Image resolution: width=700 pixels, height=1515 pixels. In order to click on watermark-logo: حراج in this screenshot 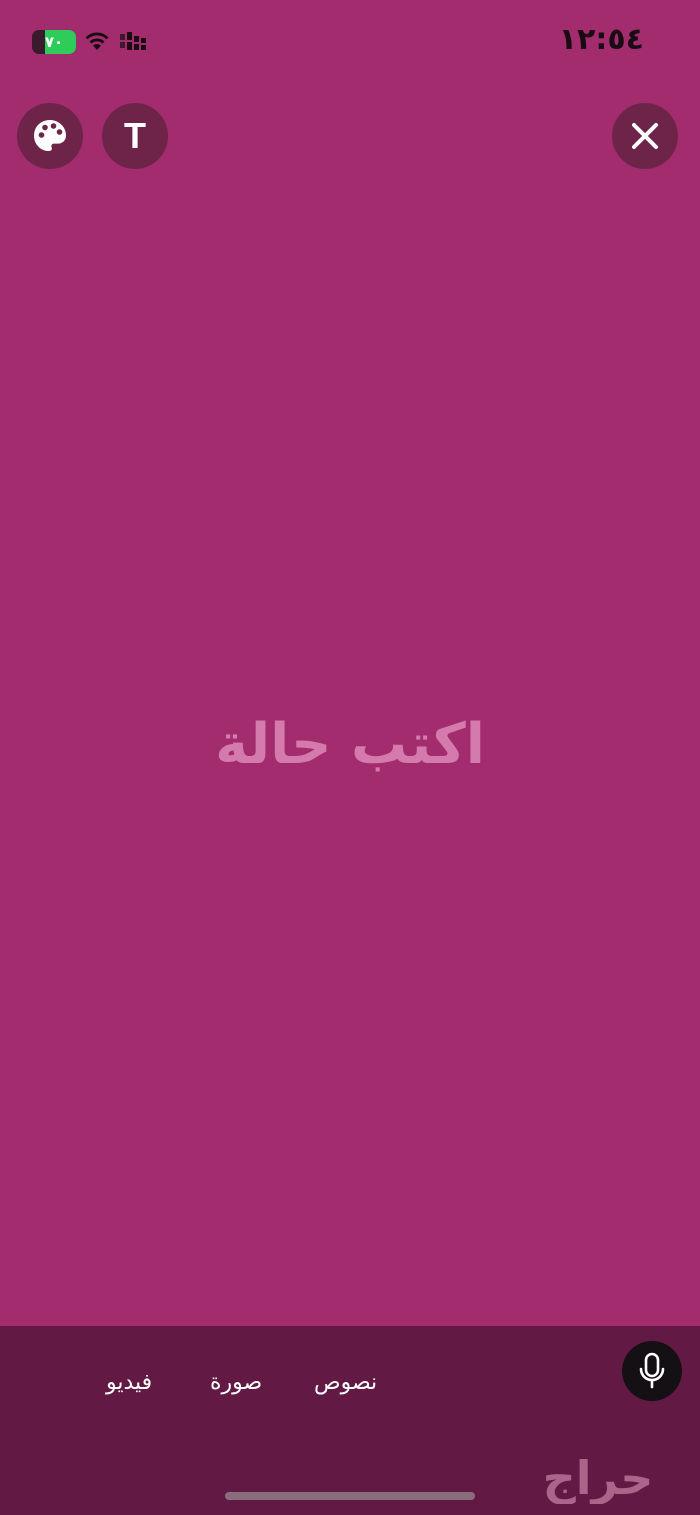, I will do `click(598, 1479)`.